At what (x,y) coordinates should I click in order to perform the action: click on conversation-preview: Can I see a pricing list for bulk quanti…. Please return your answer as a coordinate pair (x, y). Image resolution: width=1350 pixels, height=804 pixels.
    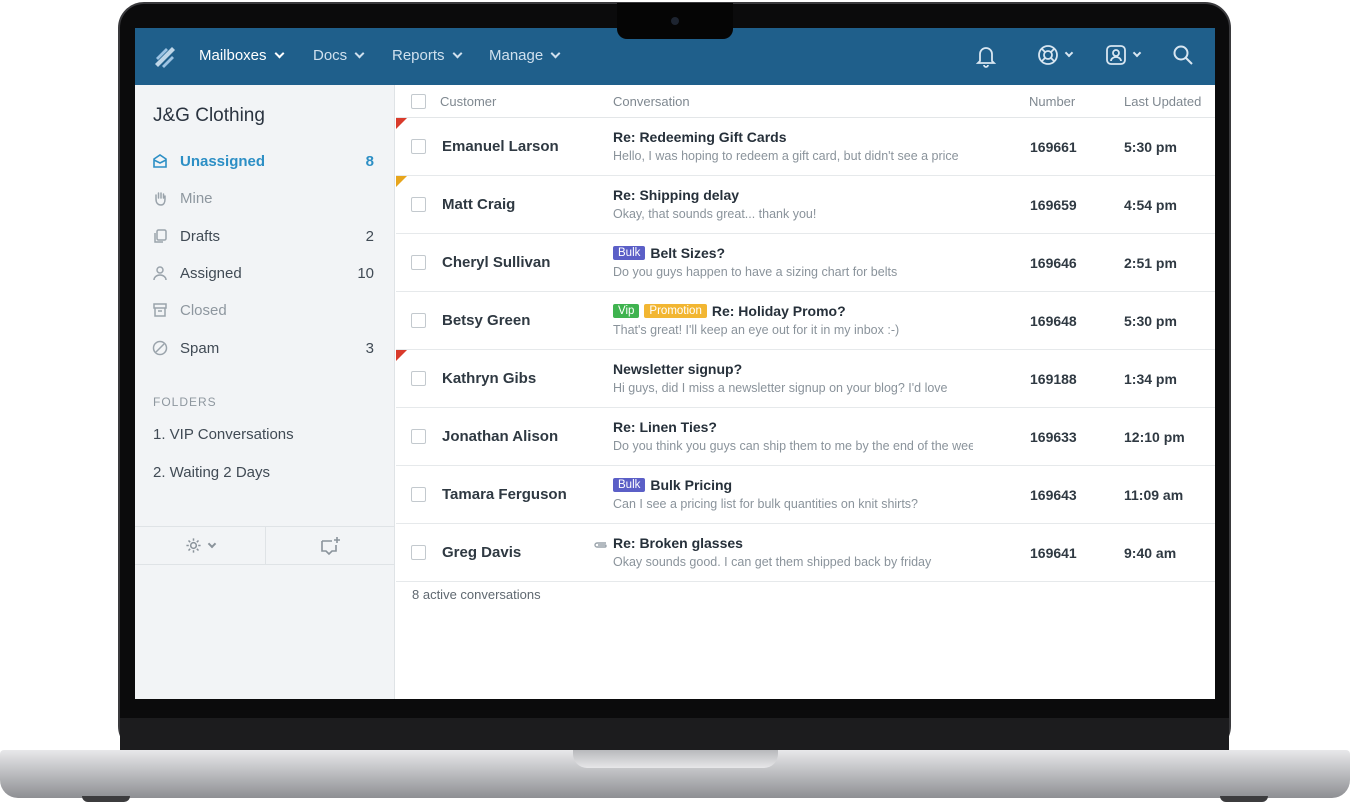
    Looking at the image, I should click on (766, 504).